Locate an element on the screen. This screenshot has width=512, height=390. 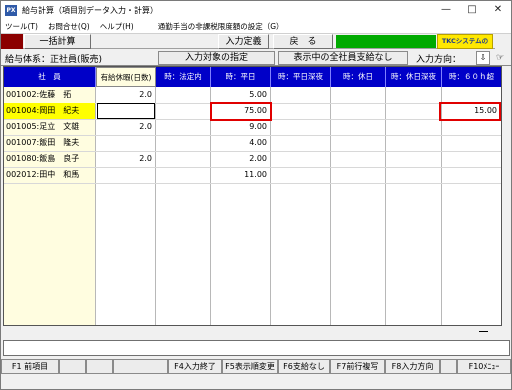
tkc-logo: TKCシステムのLG6.A is located at coordinates (465, 46).